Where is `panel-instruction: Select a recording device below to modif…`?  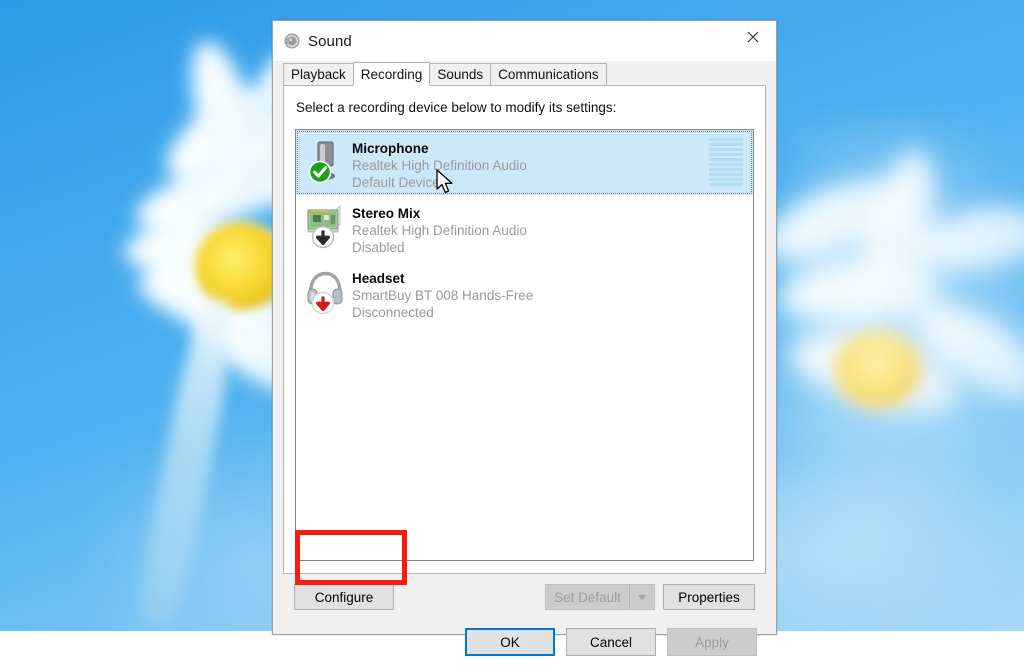
panel-instruction: Select a recording device below to modif… is located at coordinates (456, 107).